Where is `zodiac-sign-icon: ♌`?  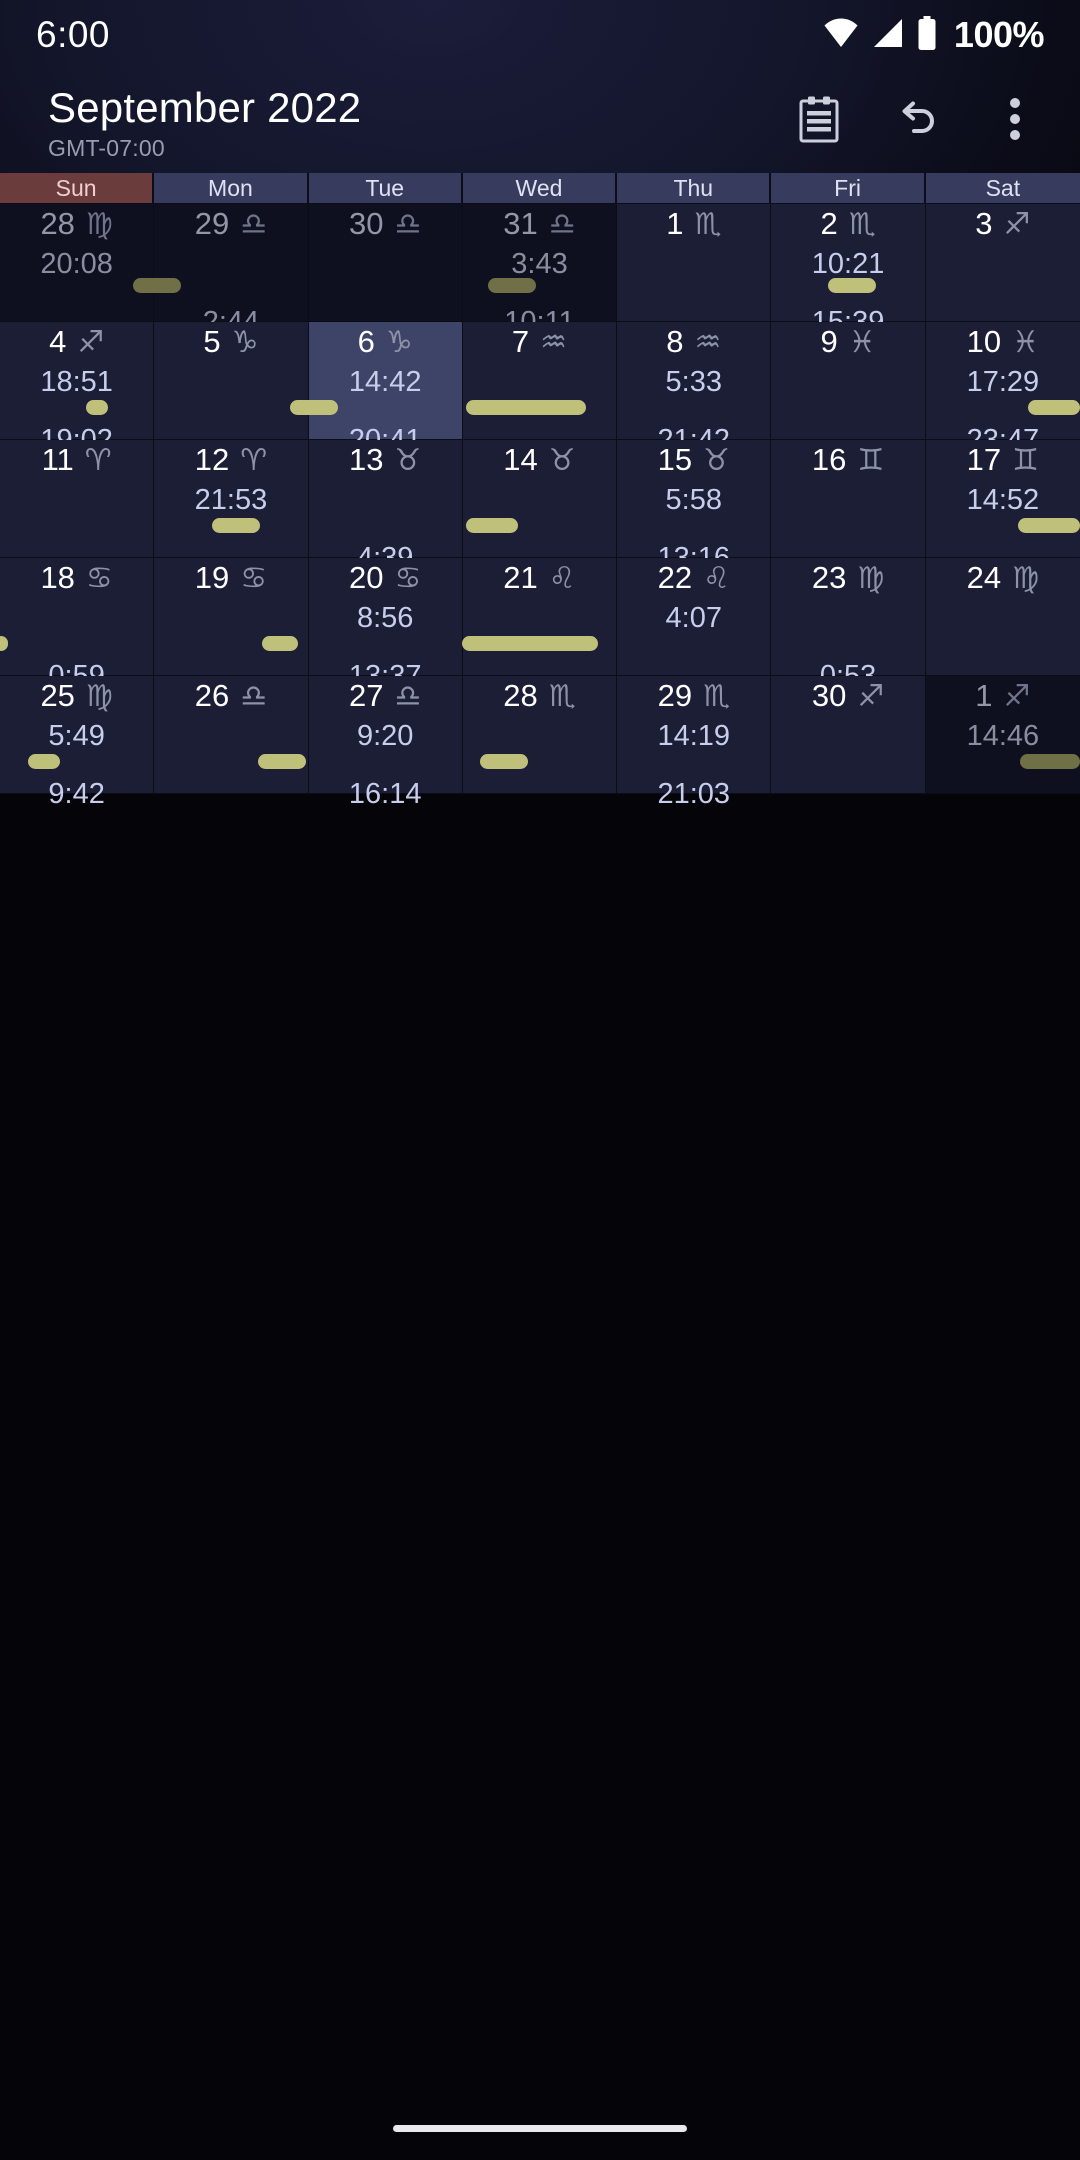
zodiac-sign-icon: ♌ is located at coordinates (562, 578).